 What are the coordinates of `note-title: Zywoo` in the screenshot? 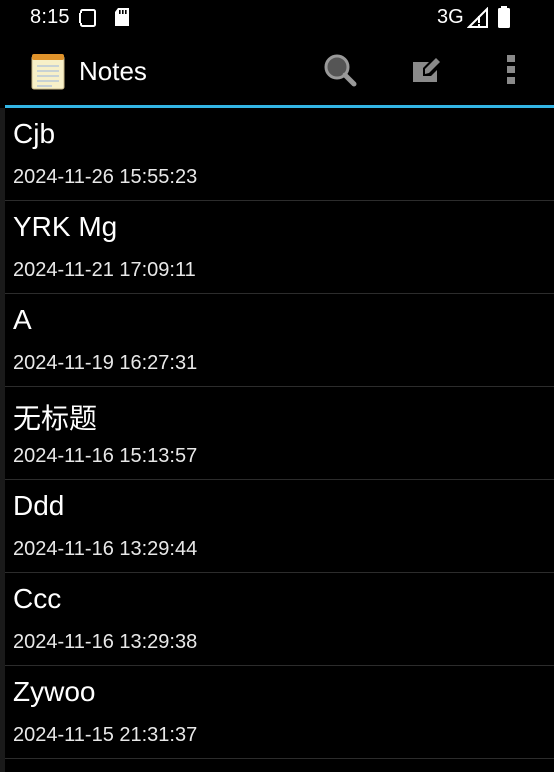 It's located at (54, 691).